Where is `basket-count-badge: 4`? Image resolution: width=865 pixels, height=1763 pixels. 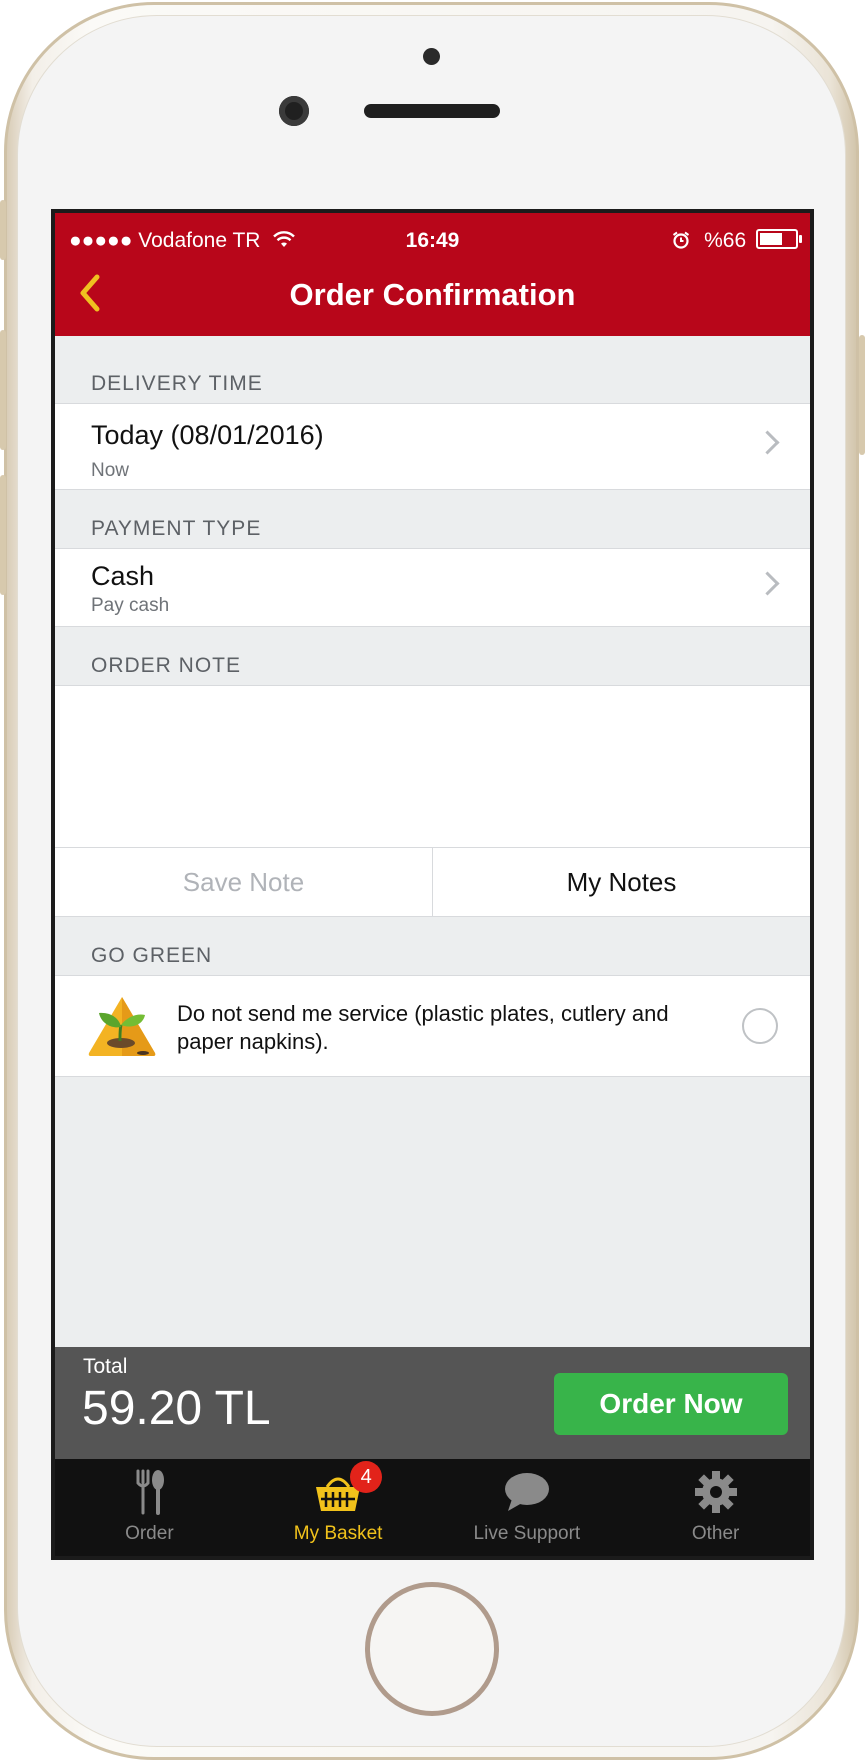
basket-count-badge: 4 is located at coordinates (366, 1477).